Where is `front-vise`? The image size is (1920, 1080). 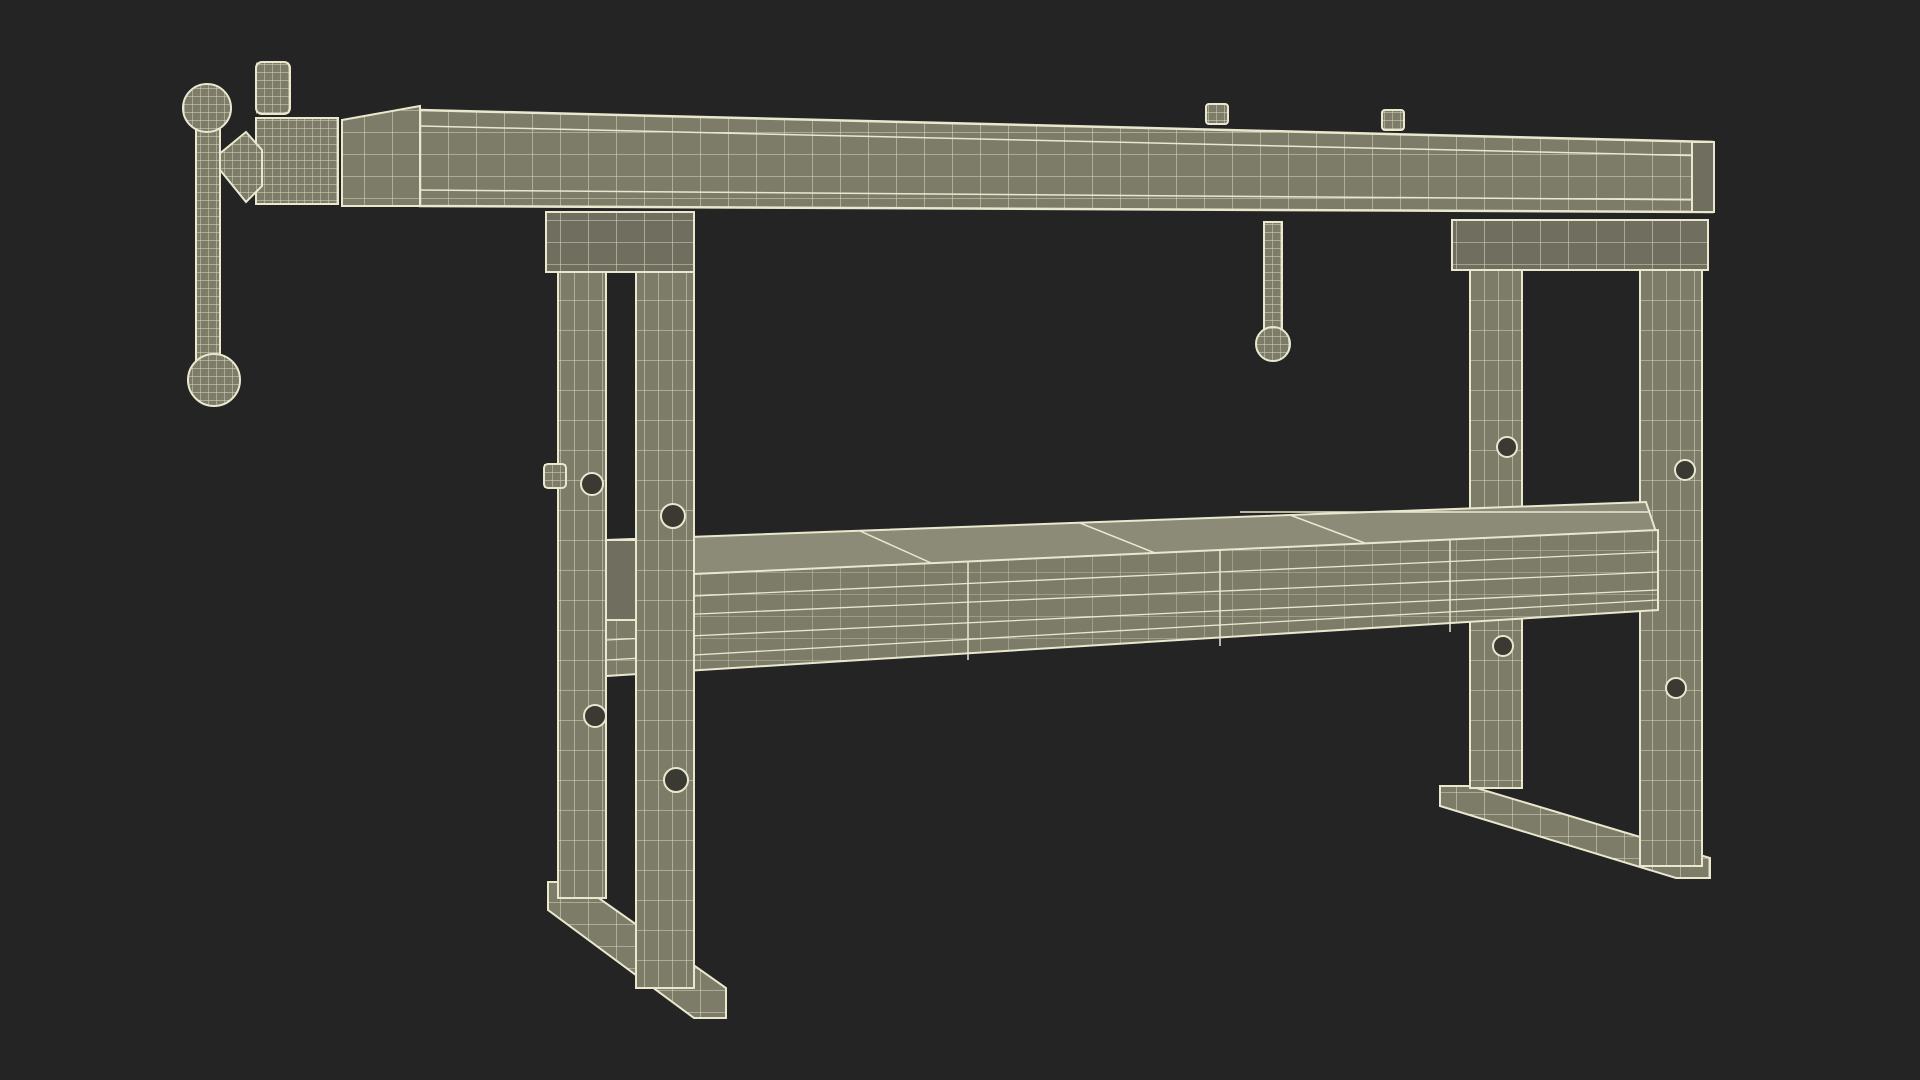 front-vise is located at coordinates (260, 234).